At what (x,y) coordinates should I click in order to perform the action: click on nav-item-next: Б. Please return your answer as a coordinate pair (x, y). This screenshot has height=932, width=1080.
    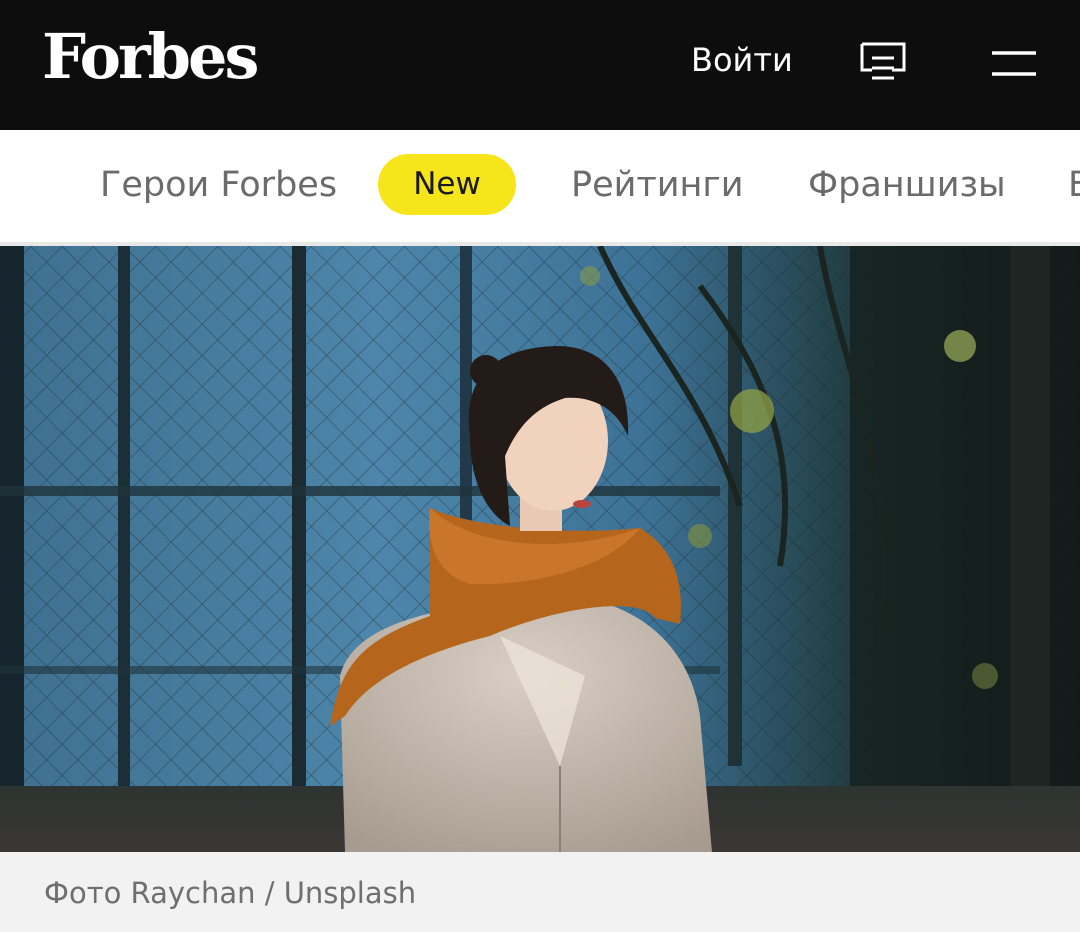
    Looking at the image, I should click on (1074, 185).